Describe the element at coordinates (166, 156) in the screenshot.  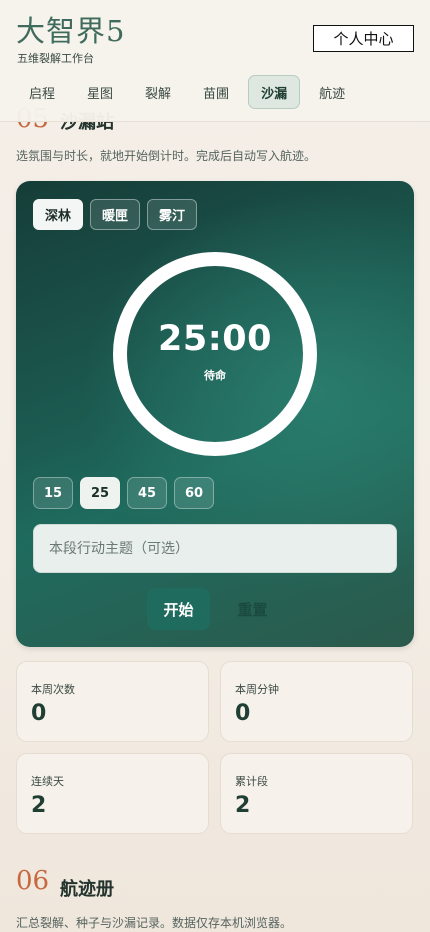
I see `section-description: 选氛围与时长，就地开始倒计时。完成后自动写入航迹。` at that location.